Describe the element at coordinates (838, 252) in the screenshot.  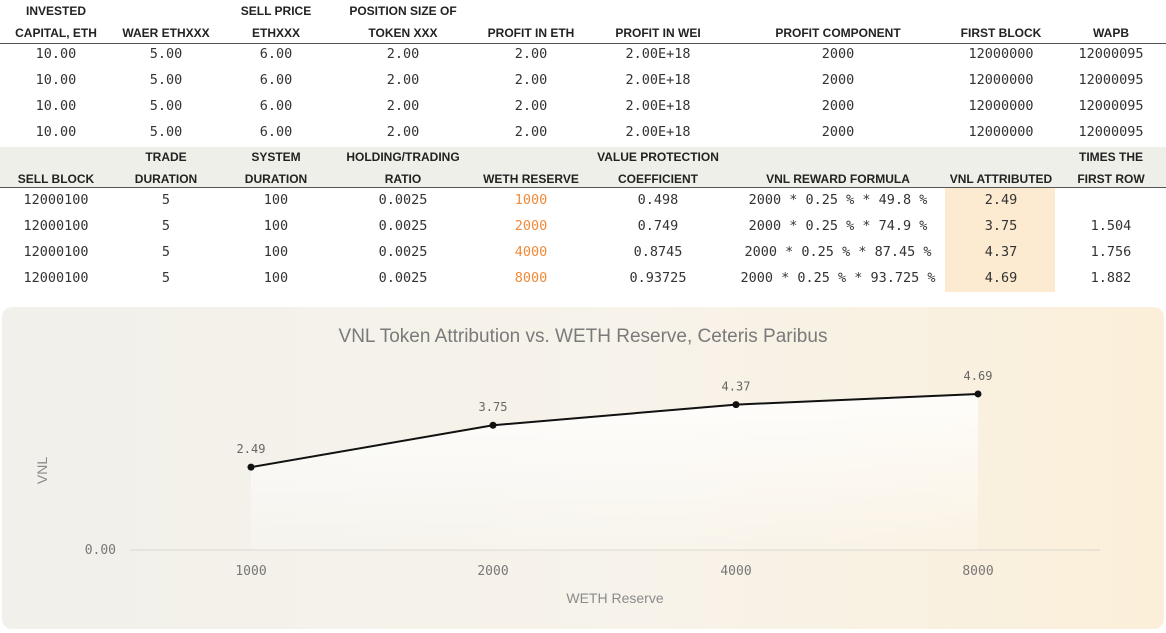
I see `table-cell: 2000 * 0.25 % * 87.45 %` at that location.